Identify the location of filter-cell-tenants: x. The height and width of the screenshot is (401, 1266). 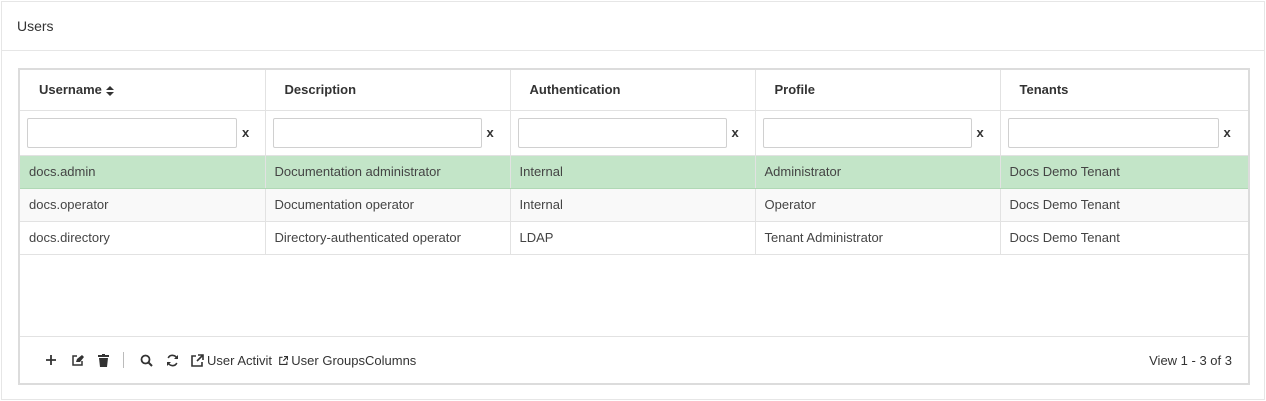
(1124, 133).